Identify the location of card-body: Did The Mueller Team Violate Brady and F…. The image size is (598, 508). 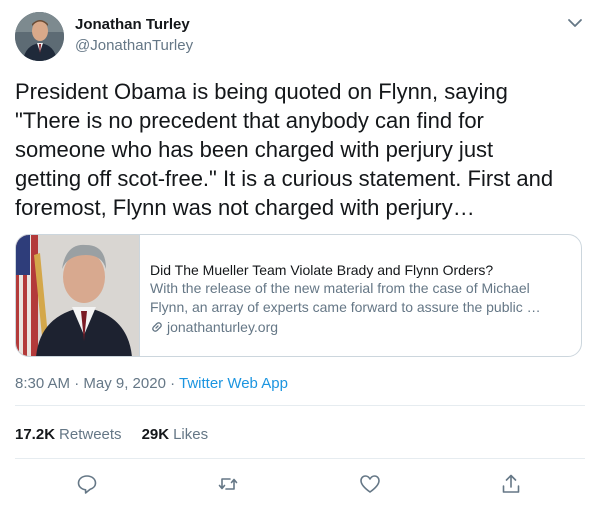
(360, 299).